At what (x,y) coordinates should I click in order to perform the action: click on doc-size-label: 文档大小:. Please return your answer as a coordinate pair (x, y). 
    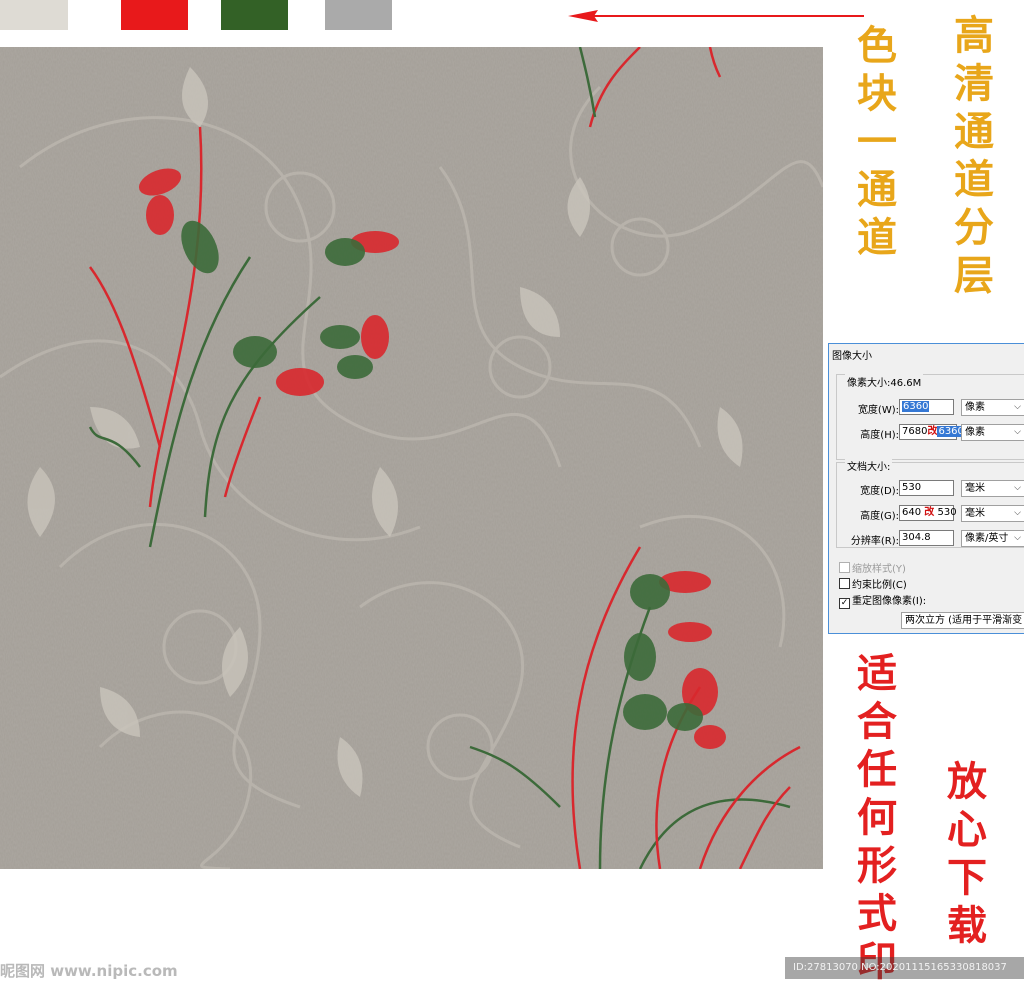
    Looking at the image, I should click on (869, 465).